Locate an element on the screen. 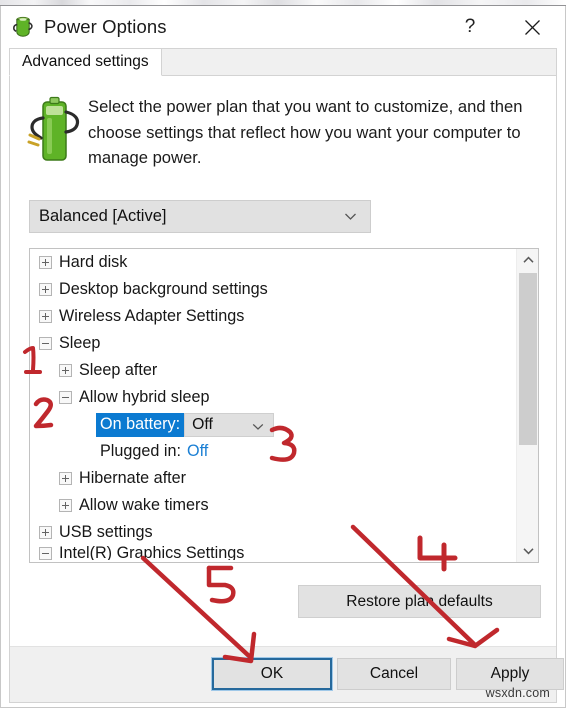 The image size is (566, 708). close-icon is located at coordinates (532, 27).